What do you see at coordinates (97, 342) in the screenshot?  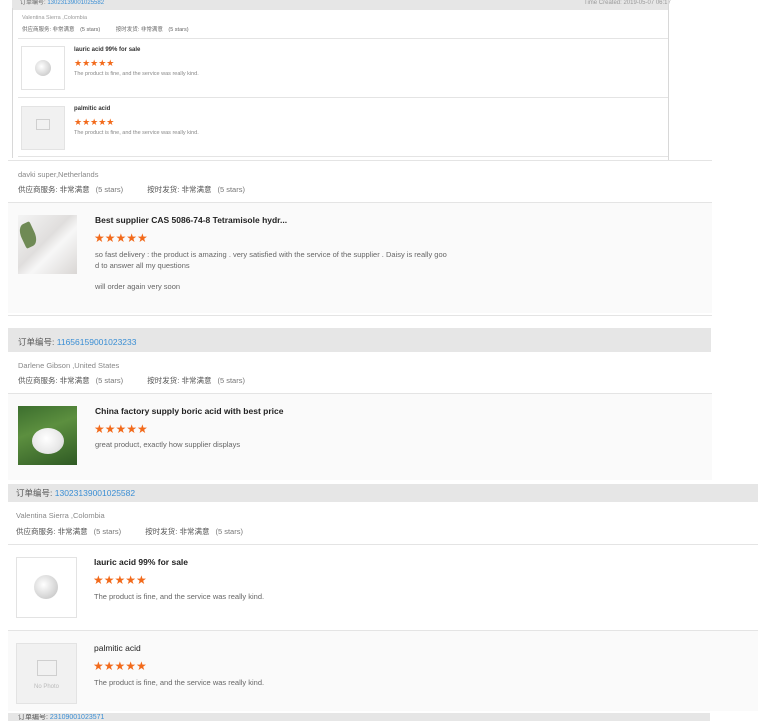 I see `order-number-link: 11656159001023233` at bounding box center [97, 342].